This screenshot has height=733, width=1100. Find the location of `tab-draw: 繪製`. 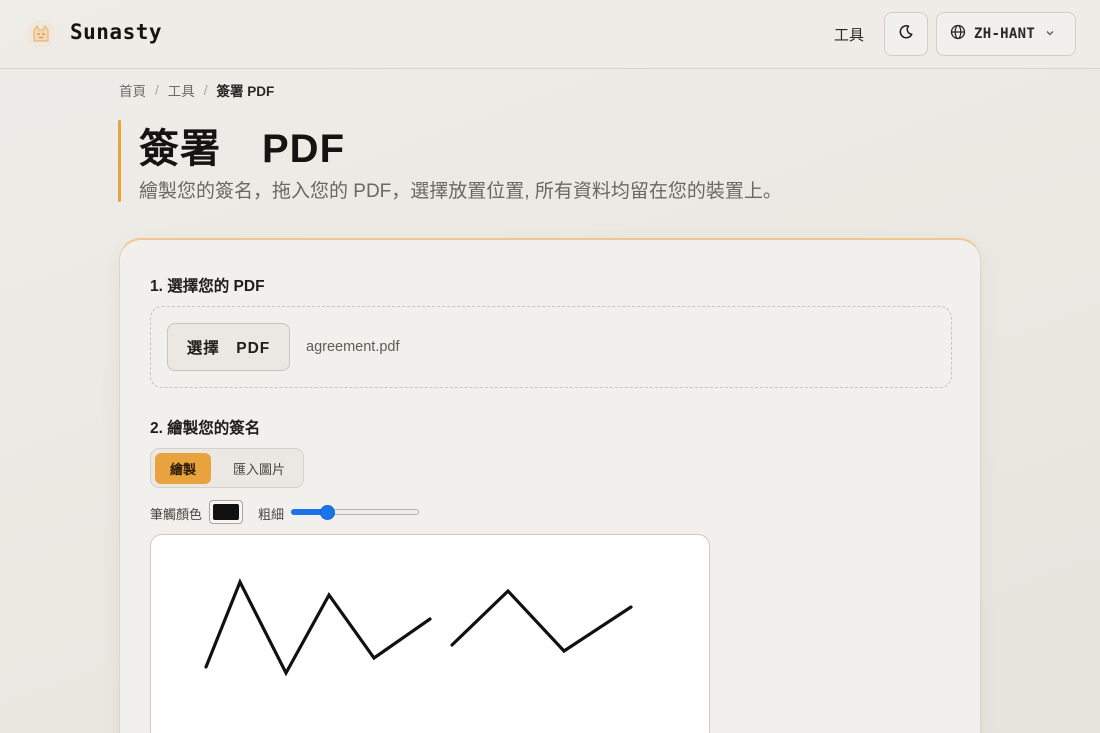

tab-draw: 繪製 is located at coordinates (183, 468).